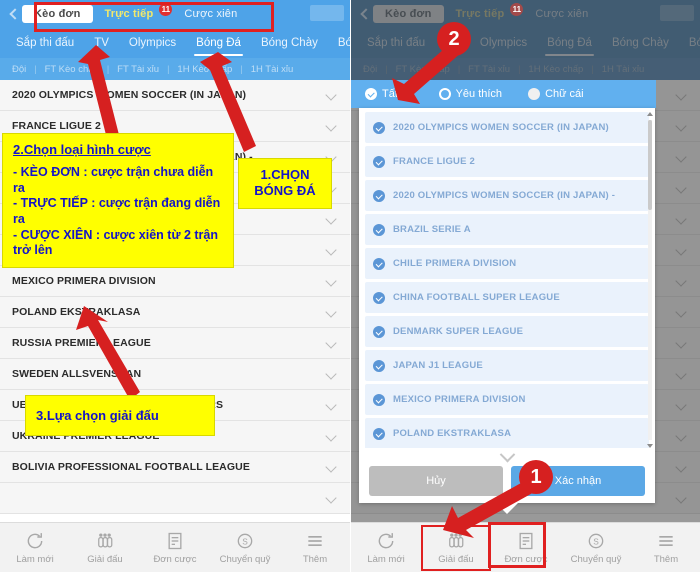 The image size is (700, 572). I want to click on confirm-button: Xác nhận, so click(578, 481).